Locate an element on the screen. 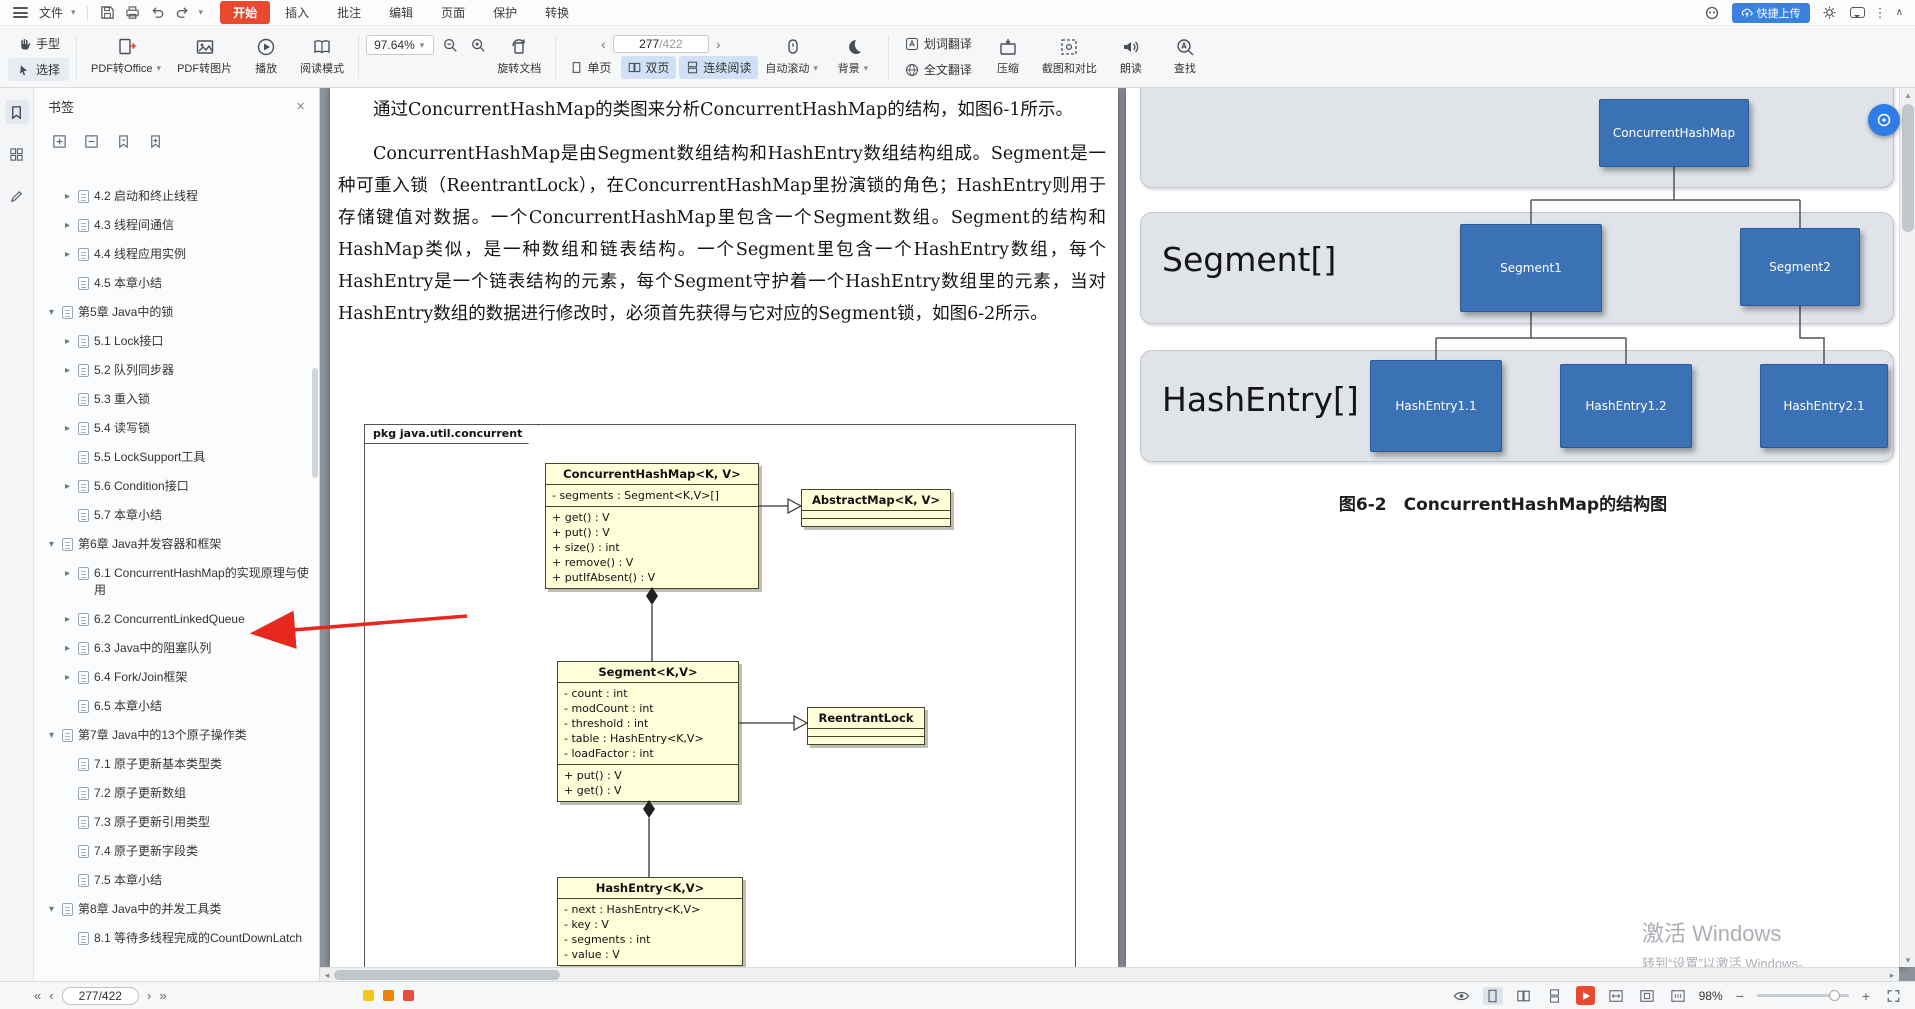 The width and height of the screenshot is (1915, 1009). full-translate-button: 全文翻译 is located at coordinates (938, 69).